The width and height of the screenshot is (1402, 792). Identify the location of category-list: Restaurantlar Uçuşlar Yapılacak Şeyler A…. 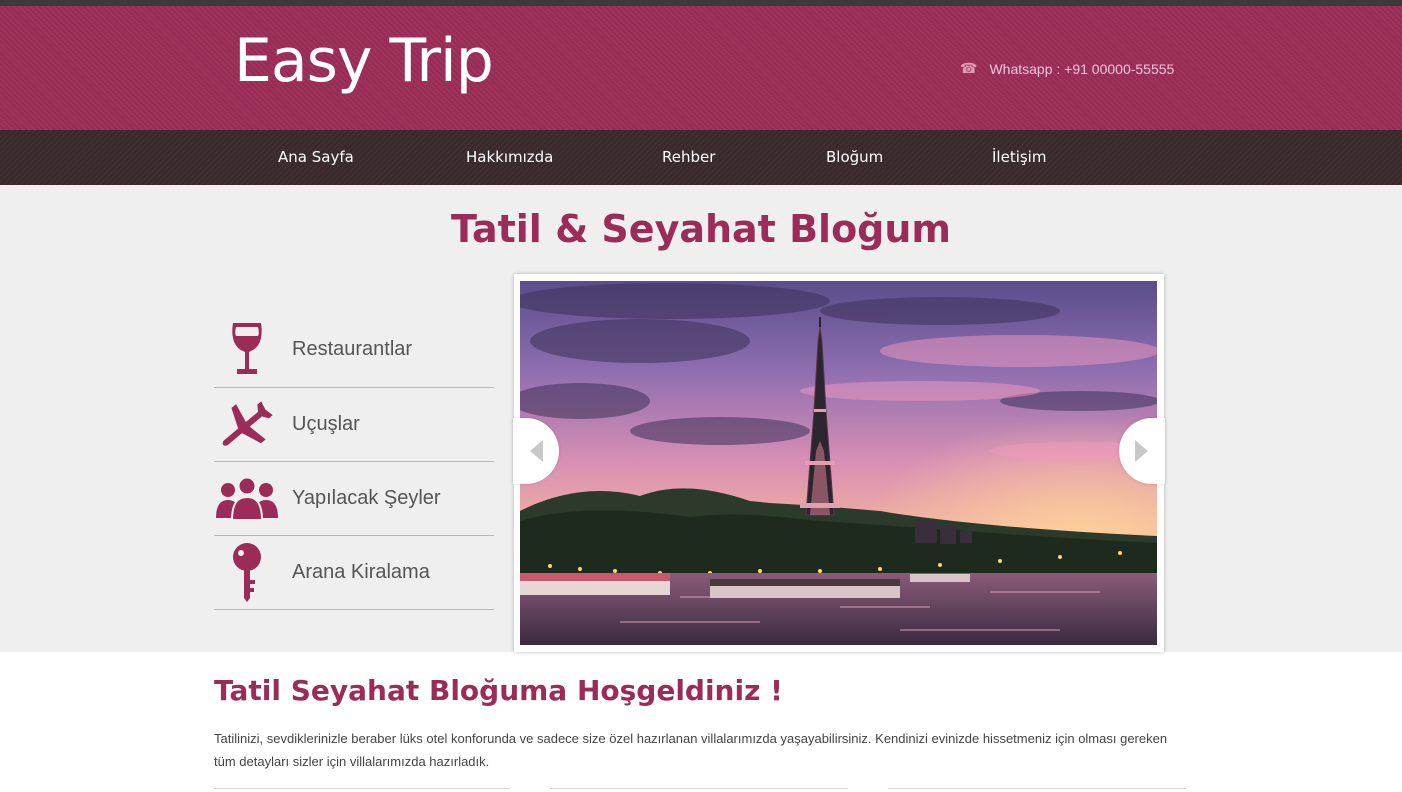
(354, 460).